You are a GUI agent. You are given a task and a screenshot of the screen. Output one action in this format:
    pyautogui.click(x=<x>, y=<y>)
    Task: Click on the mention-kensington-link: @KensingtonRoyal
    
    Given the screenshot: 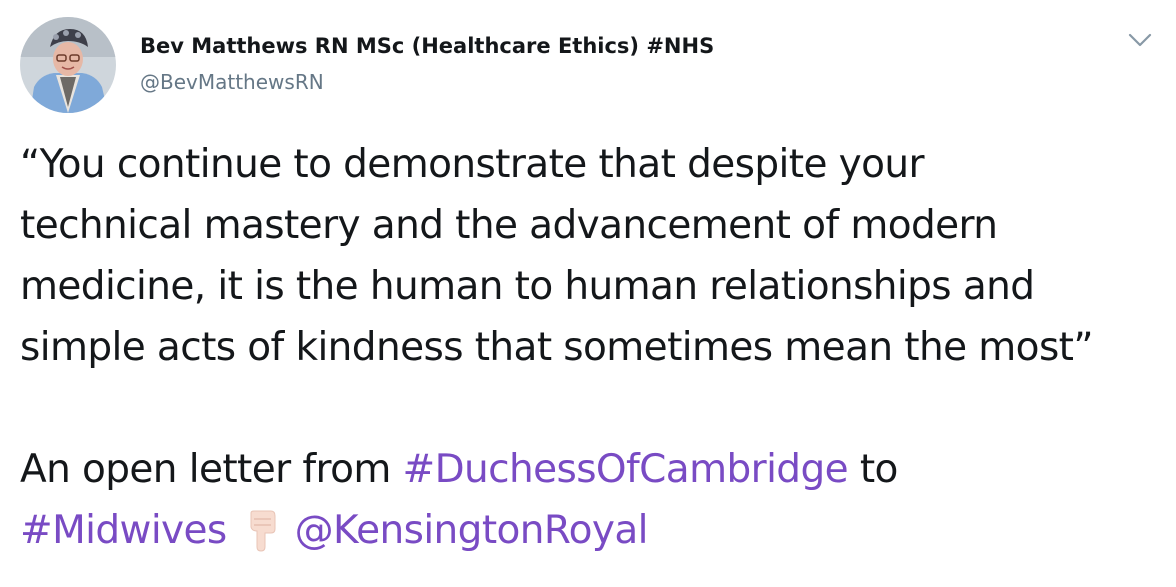 What is the action you would take?
    pyautogui.click(x=472, y=530)
    